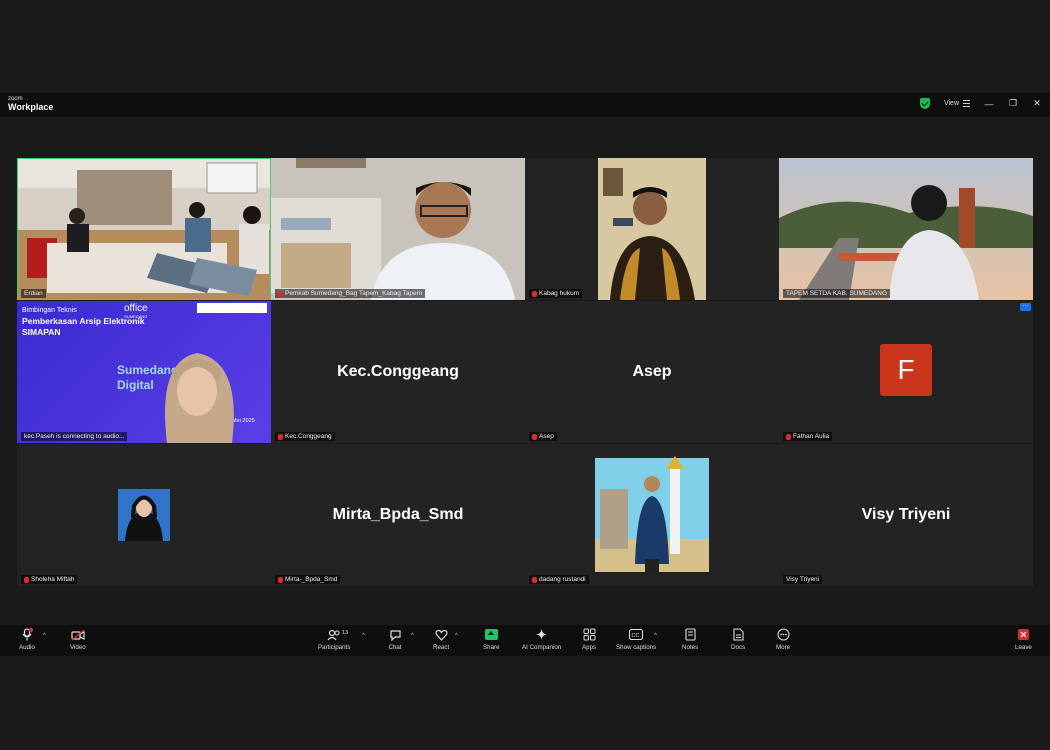  I want to click on audio-label: Audio, so click(27, 647).